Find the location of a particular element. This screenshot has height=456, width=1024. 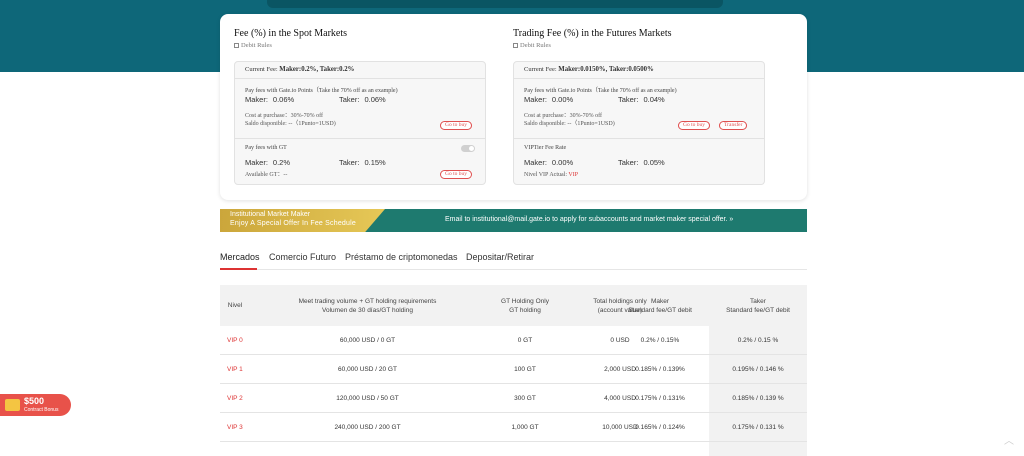

taker-value: 0.05% is located at coordinates (654, 162).